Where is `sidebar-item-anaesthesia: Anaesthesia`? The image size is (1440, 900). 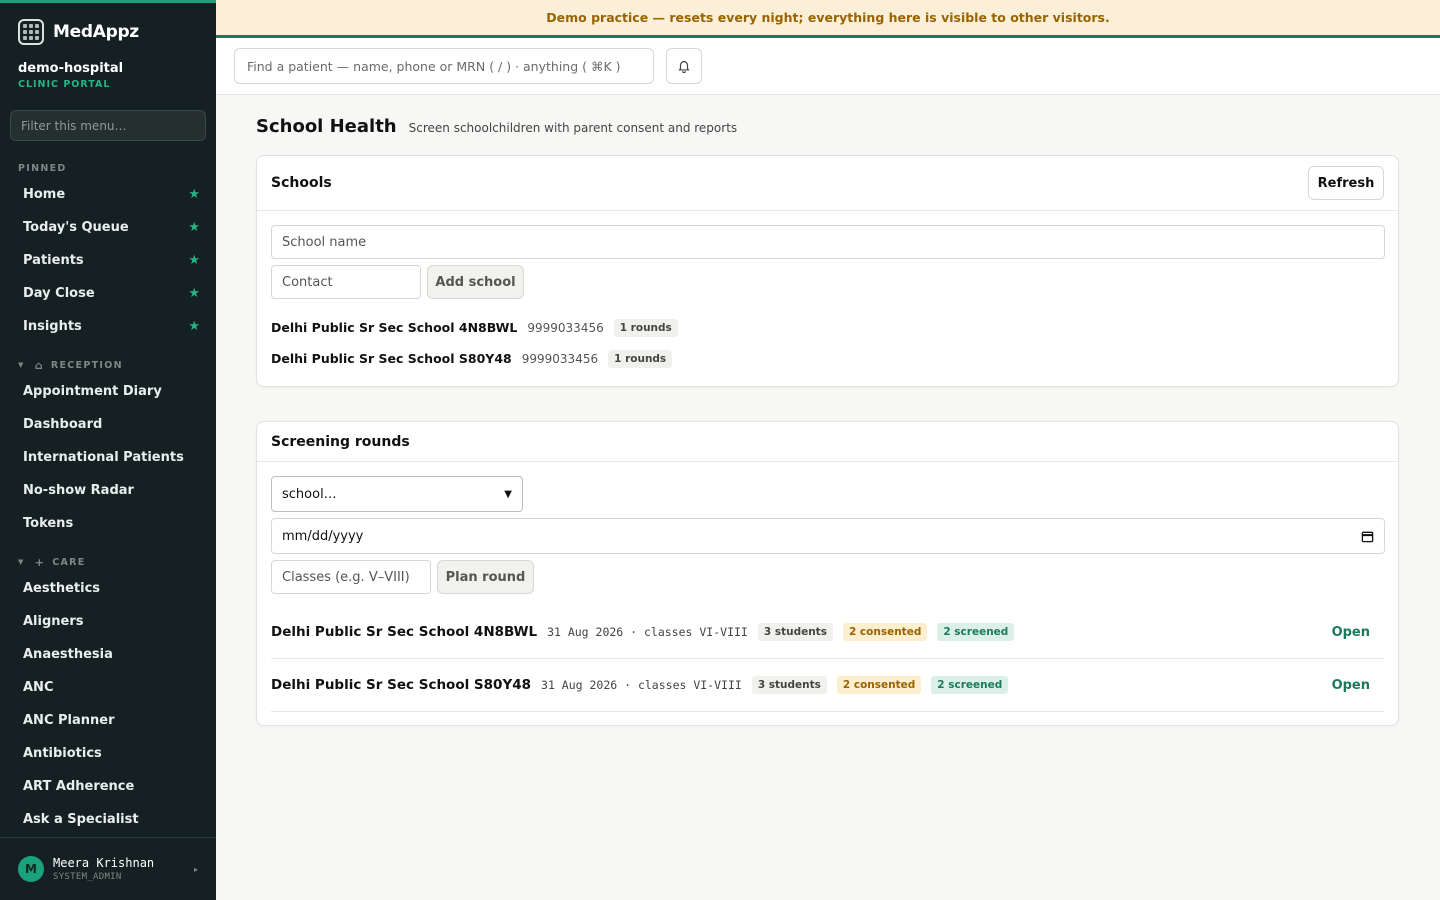 sidebar-item-anaesthesia: Anaesthesia is located at coordinates (108, 654).